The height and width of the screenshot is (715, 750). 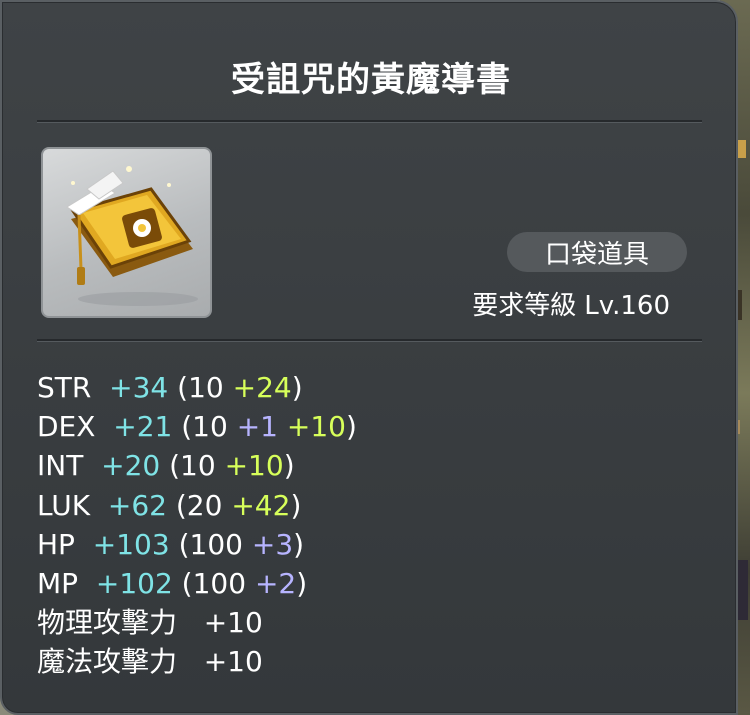 What do you see at coordinates (60, 466) in the screenshot?
I see `stat-name: INT` at bounding box center [60, 466].